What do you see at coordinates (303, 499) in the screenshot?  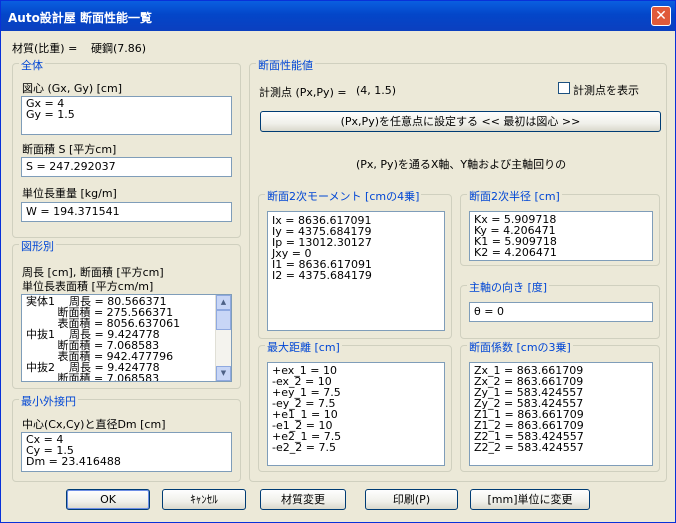 I see `change-material-button: 材質変更` at bounding box center [303, 499].